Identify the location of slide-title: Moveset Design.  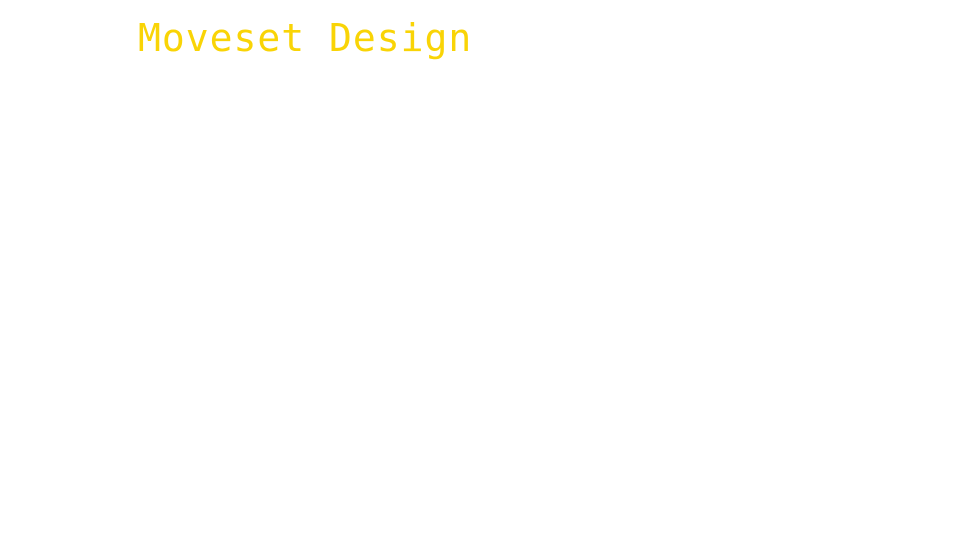
(305, 38).